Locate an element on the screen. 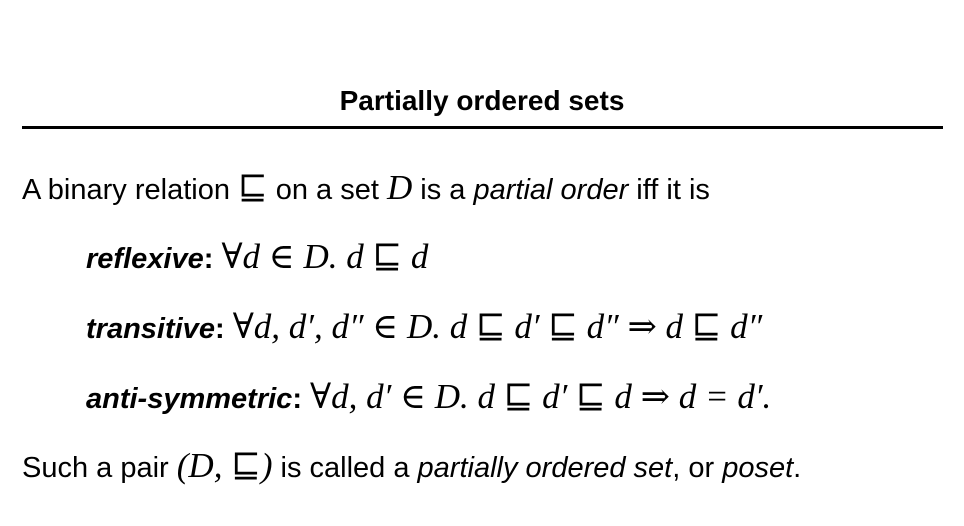 Image resolution: width=964 pixels, height=526 pixels. property-formula: ∀d, d′ ∈ D. d ⊑ d′ ⊑ d ⇒ d = d′. is located at coordinates (541, 396).